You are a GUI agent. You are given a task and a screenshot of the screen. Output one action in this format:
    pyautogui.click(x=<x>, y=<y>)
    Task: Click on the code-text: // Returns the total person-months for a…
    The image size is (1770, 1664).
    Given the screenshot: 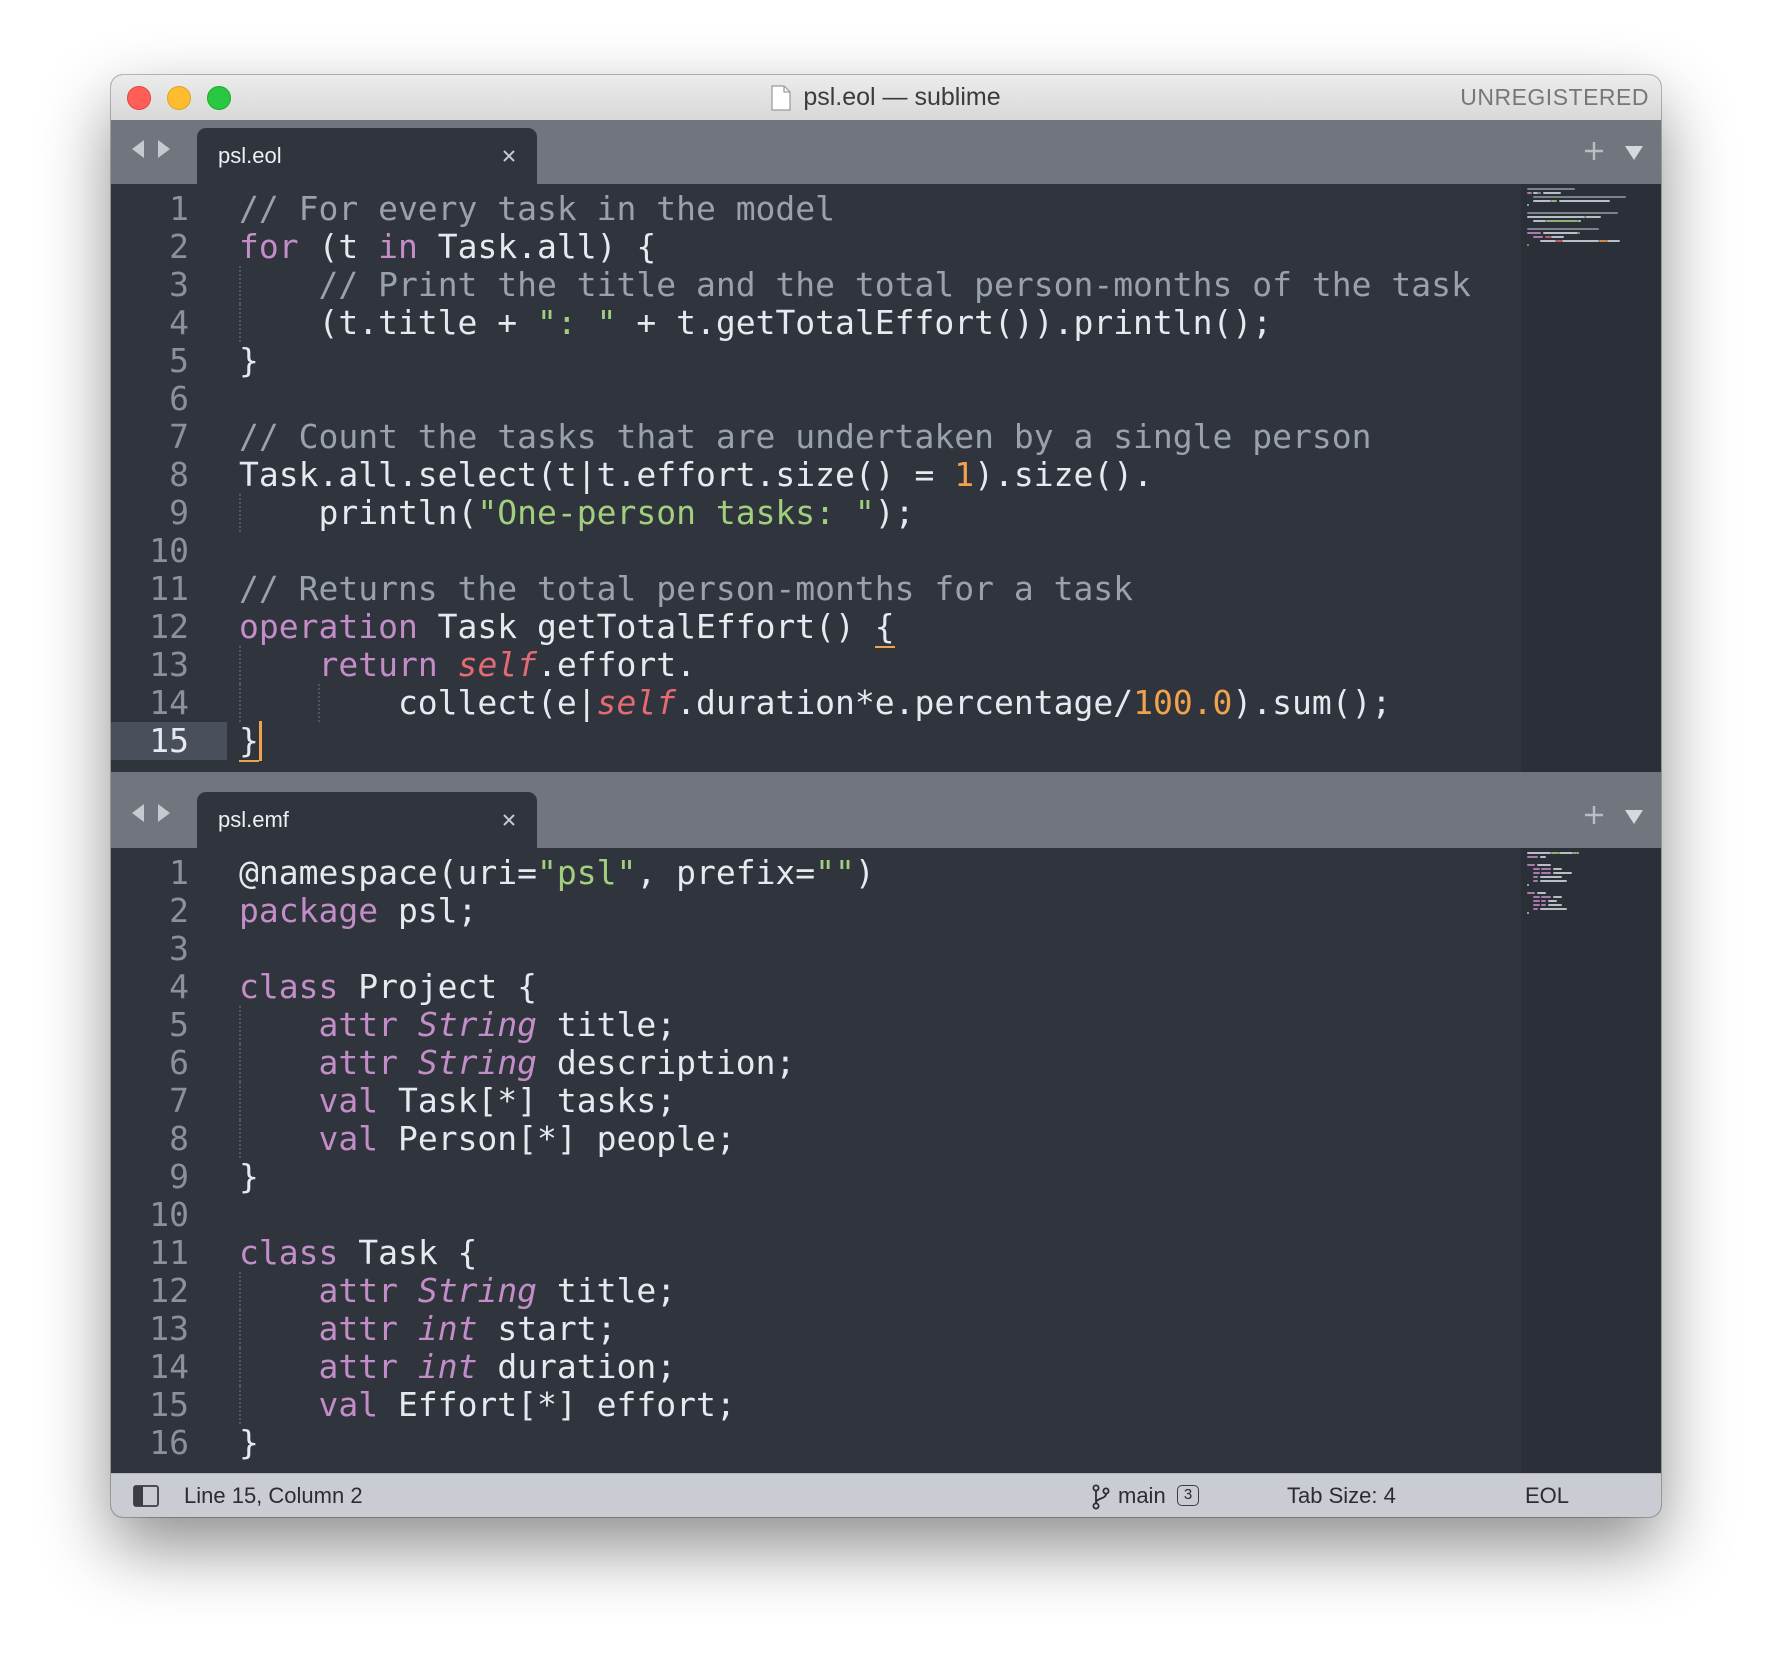 What is the action you would take?
    pyautogui.click(x=686, y=589)
    